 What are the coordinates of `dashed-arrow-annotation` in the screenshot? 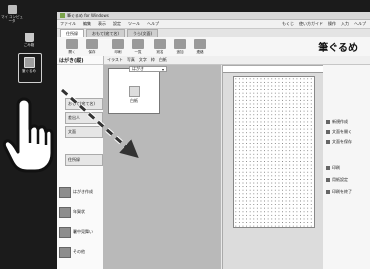 It's located at (99, 123).